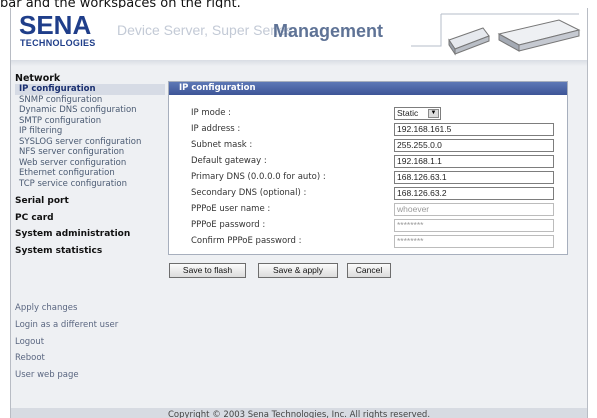 This screenshot has height=418, width=597. What do you see at coordinates (368, 146) in the screenshot?
I see `form-row-subnet-mask: Subnet mask : 255.255.0.0` at bounding box center [368, 146].